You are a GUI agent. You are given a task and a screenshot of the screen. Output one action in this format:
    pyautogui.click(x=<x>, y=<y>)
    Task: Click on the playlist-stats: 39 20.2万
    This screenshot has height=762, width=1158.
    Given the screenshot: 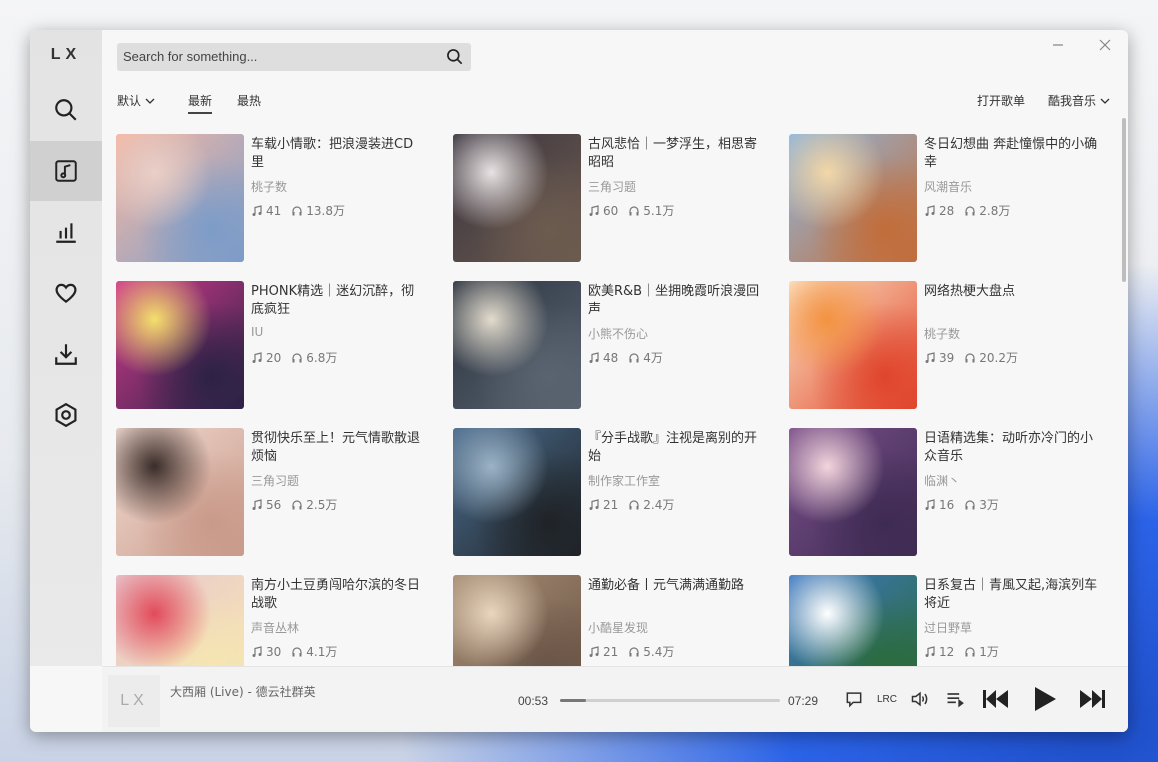 What is the action you would take?
    pyautogui.click(x=971, y=357)
    